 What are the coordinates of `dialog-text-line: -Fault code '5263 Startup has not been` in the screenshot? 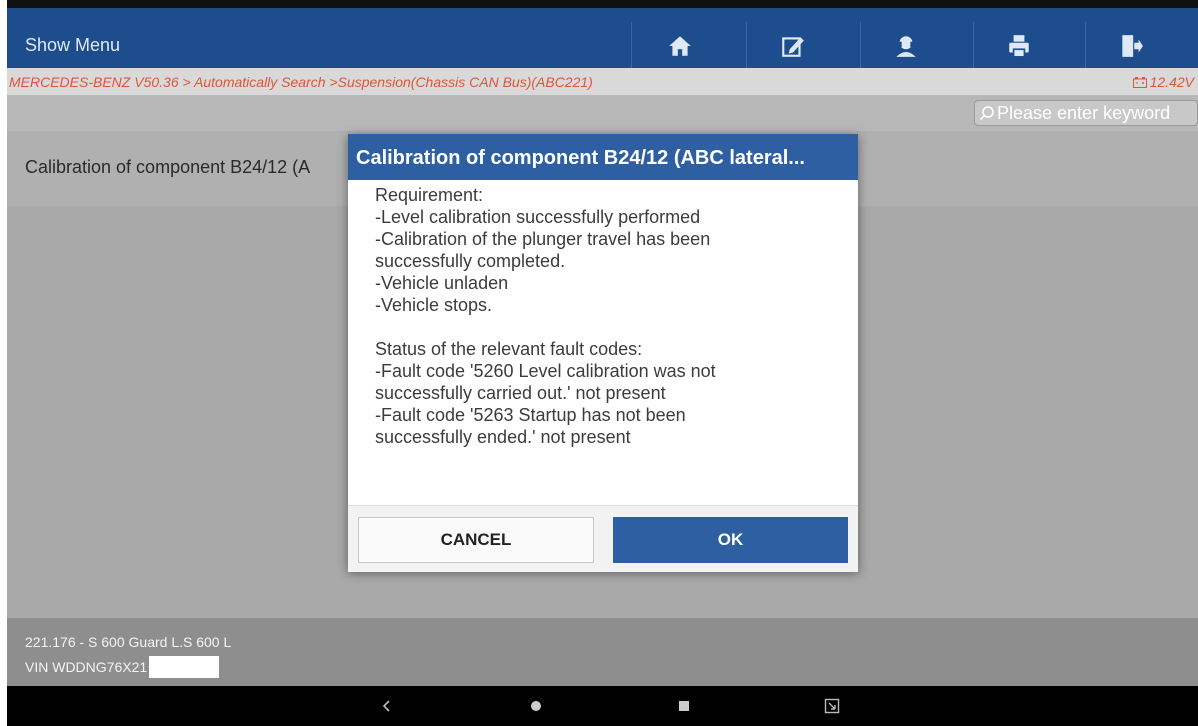 It's located at (530, 415).